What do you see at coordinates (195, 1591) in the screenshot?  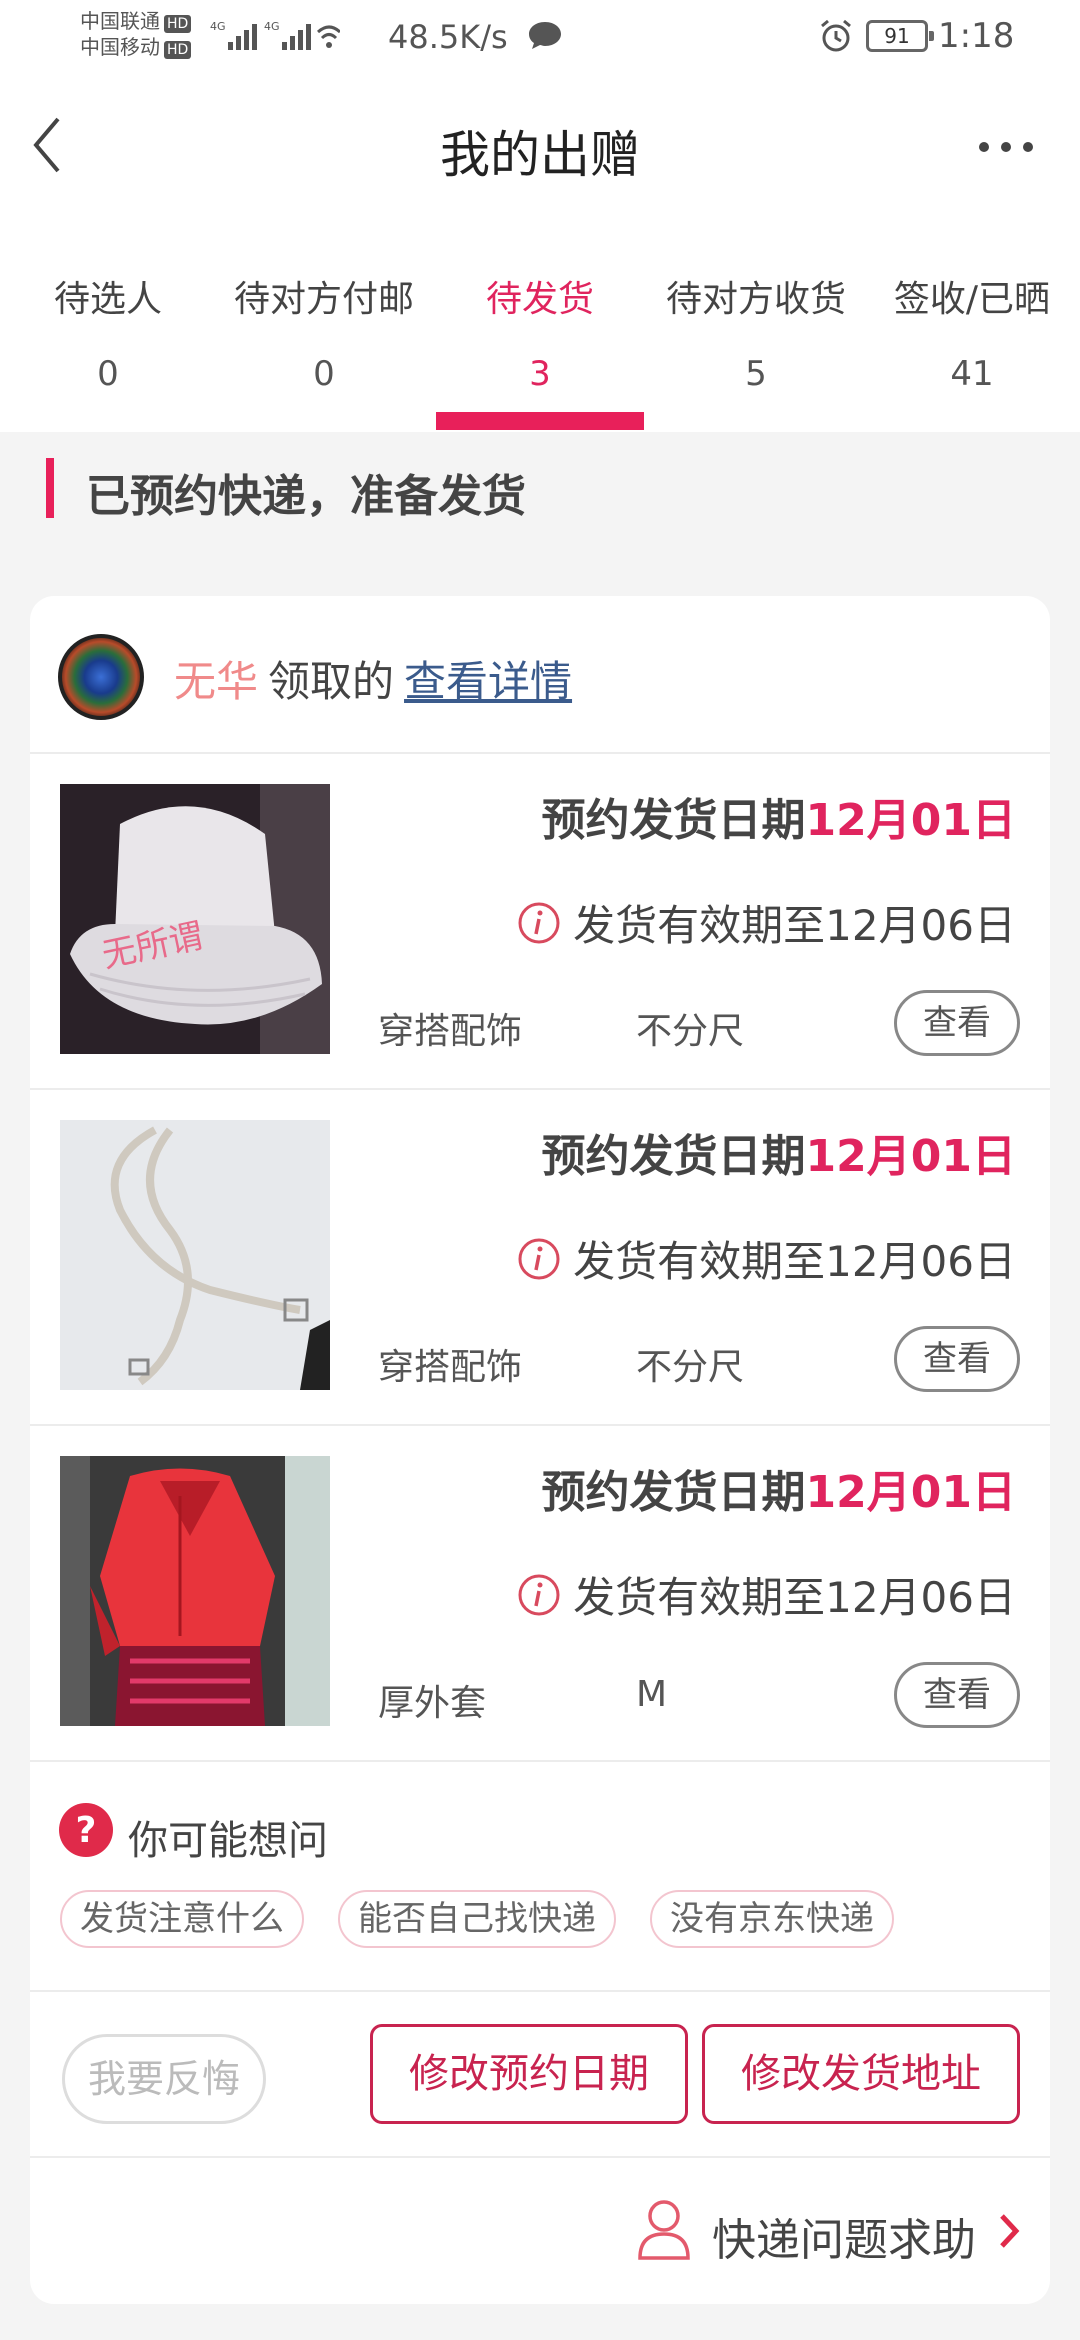 I see `item-photo-jacket` at bounding box center [195, 1591].